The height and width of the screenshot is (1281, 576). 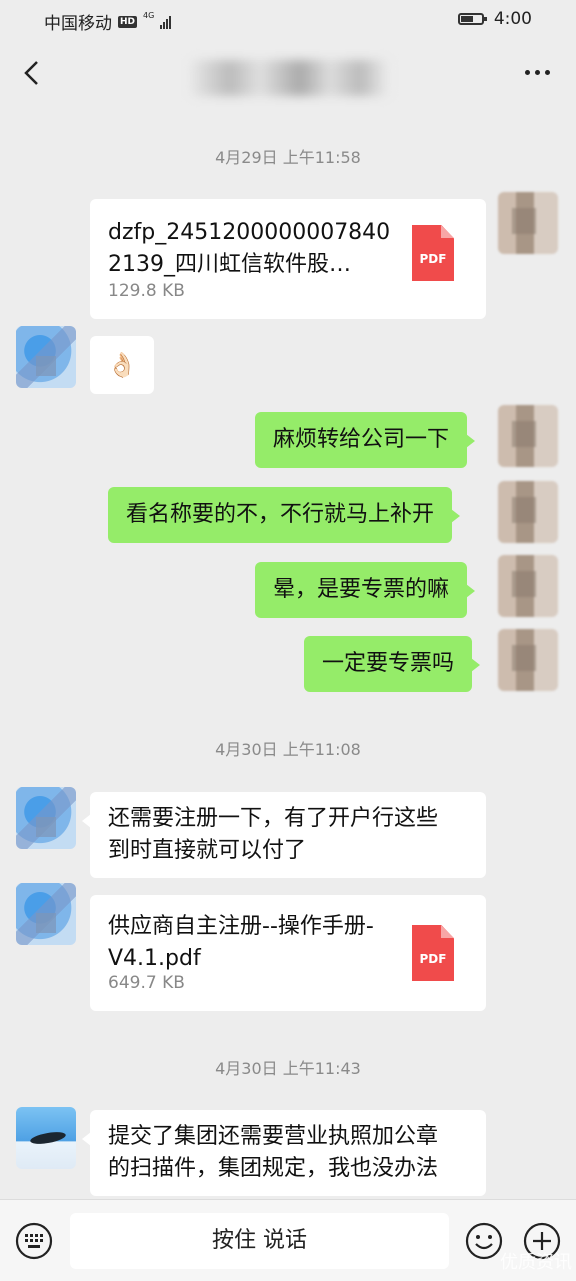 I want to click on chat-header, so click(x=288, y=75).